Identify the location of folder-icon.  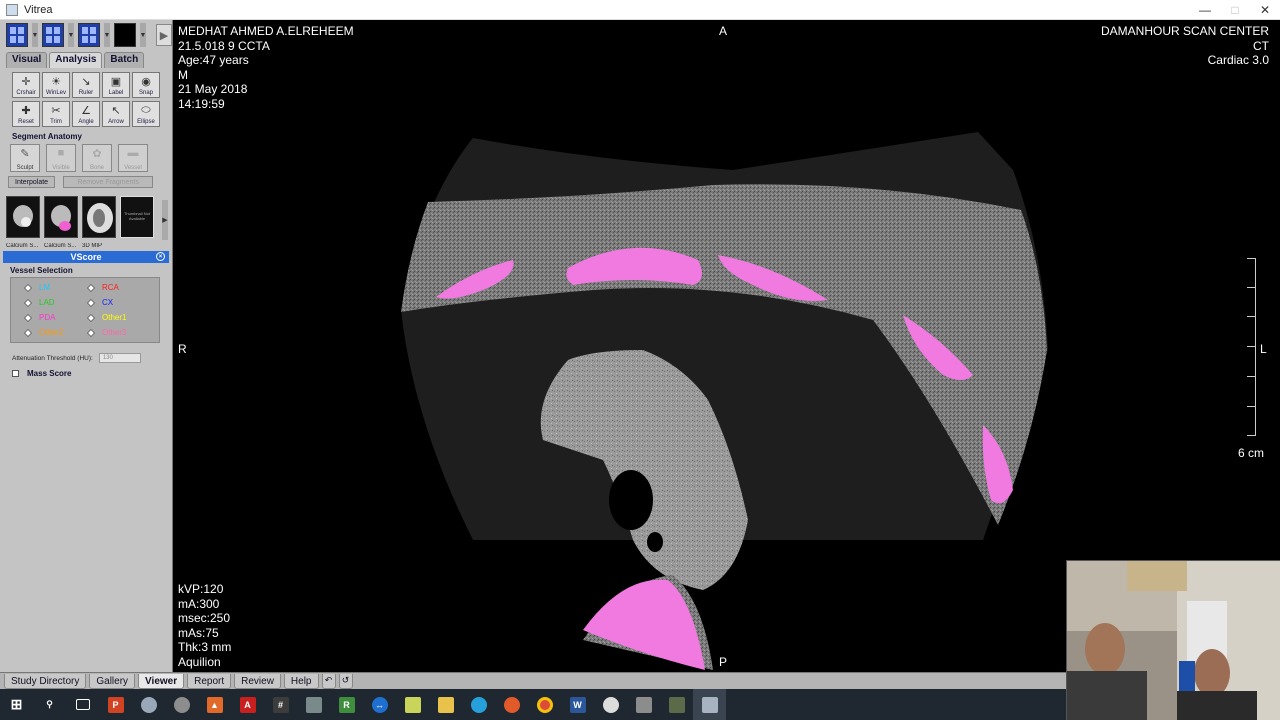
(445, 704).